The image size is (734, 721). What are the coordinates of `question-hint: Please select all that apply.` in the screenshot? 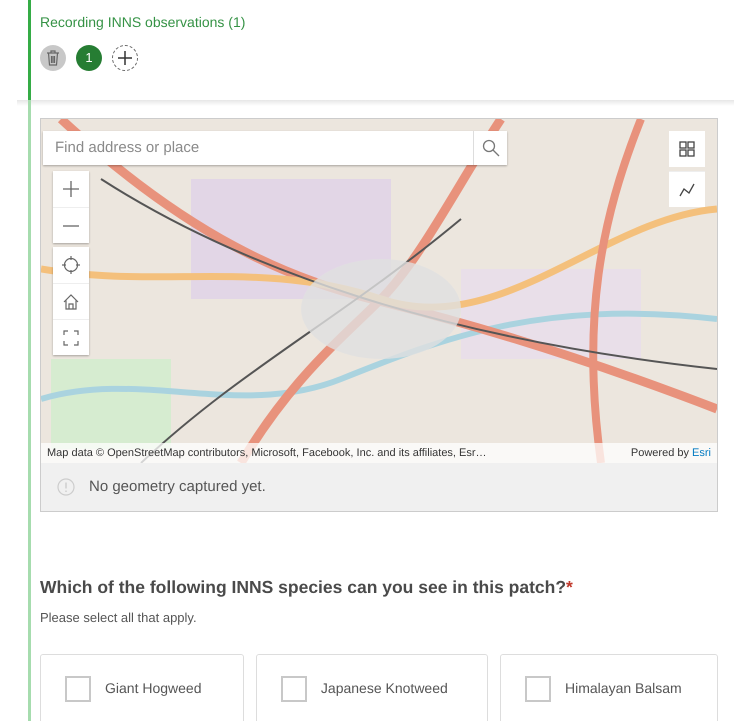 It's located at (119, 618).